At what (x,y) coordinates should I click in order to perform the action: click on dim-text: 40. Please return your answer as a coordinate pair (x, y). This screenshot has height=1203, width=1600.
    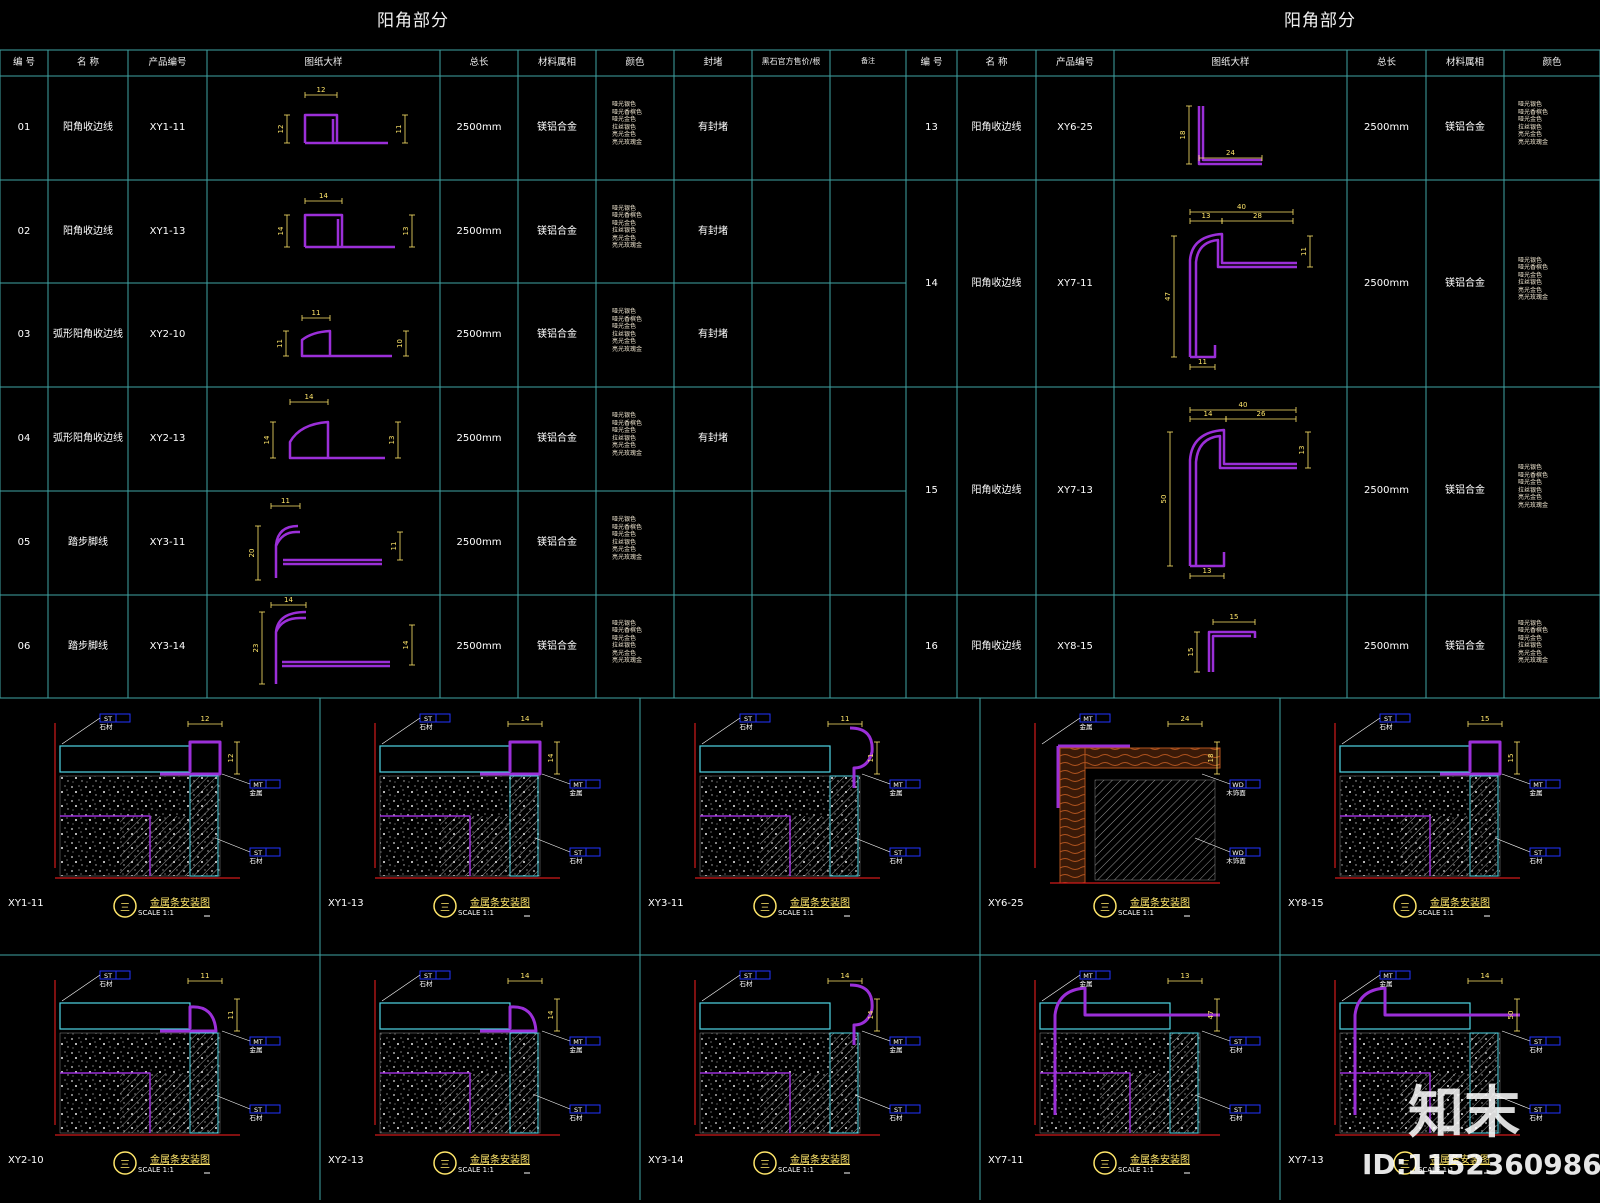
    Looking at the image, I should click on (1241, 207).